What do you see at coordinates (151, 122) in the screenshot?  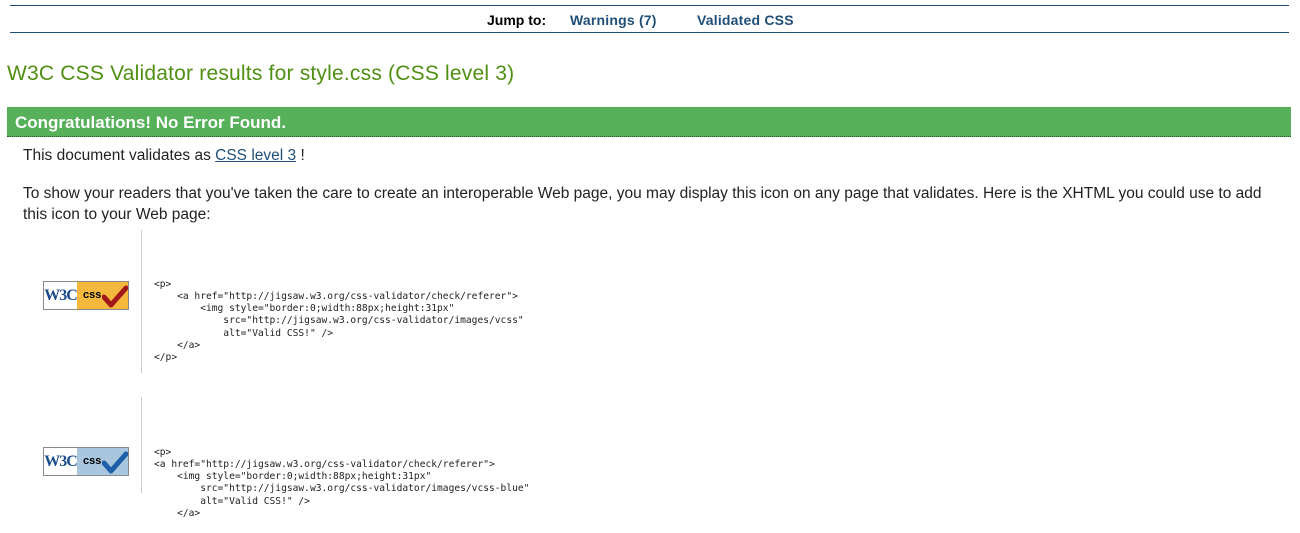 I see `success-banner-text: Congratulations! No Error Found.` at bounding box center [151, 122].